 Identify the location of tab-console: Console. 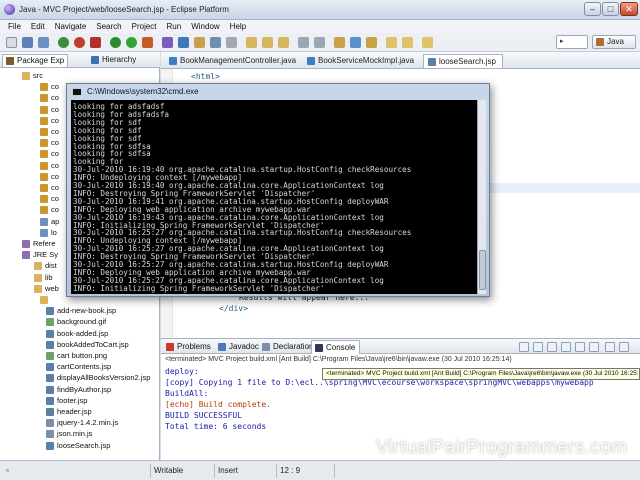
(336, 347).